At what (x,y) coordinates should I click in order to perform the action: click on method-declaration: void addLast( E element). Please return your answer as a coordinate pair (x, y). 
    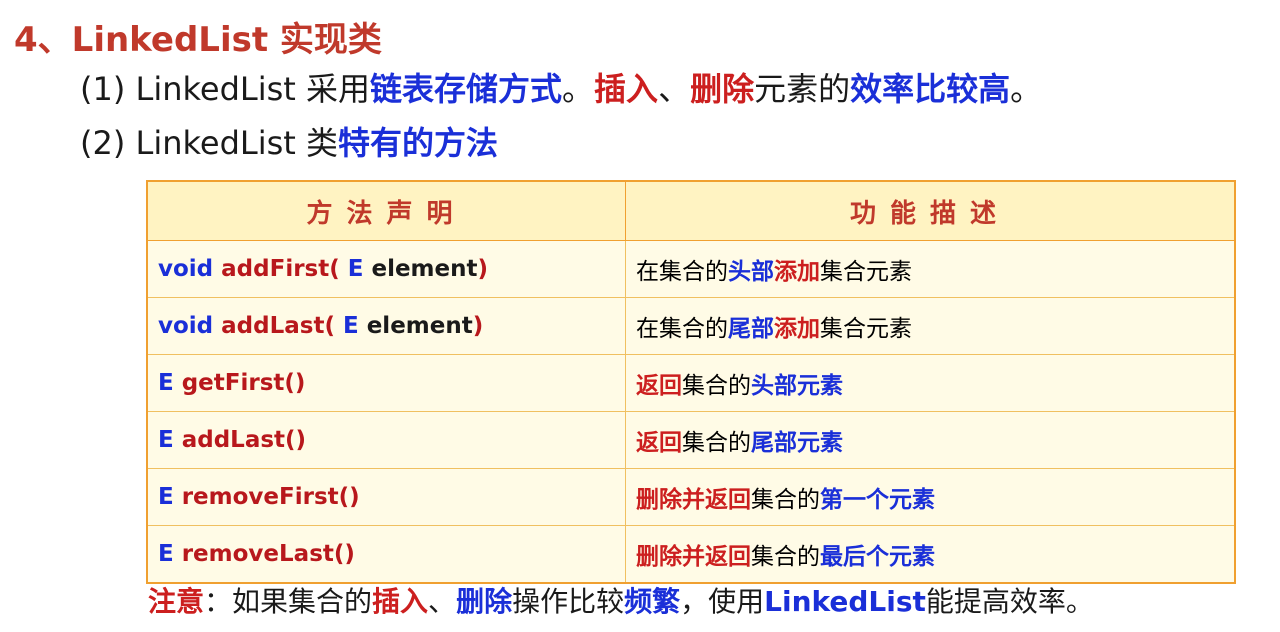
    Looking at the image, I should click on (386, 326).